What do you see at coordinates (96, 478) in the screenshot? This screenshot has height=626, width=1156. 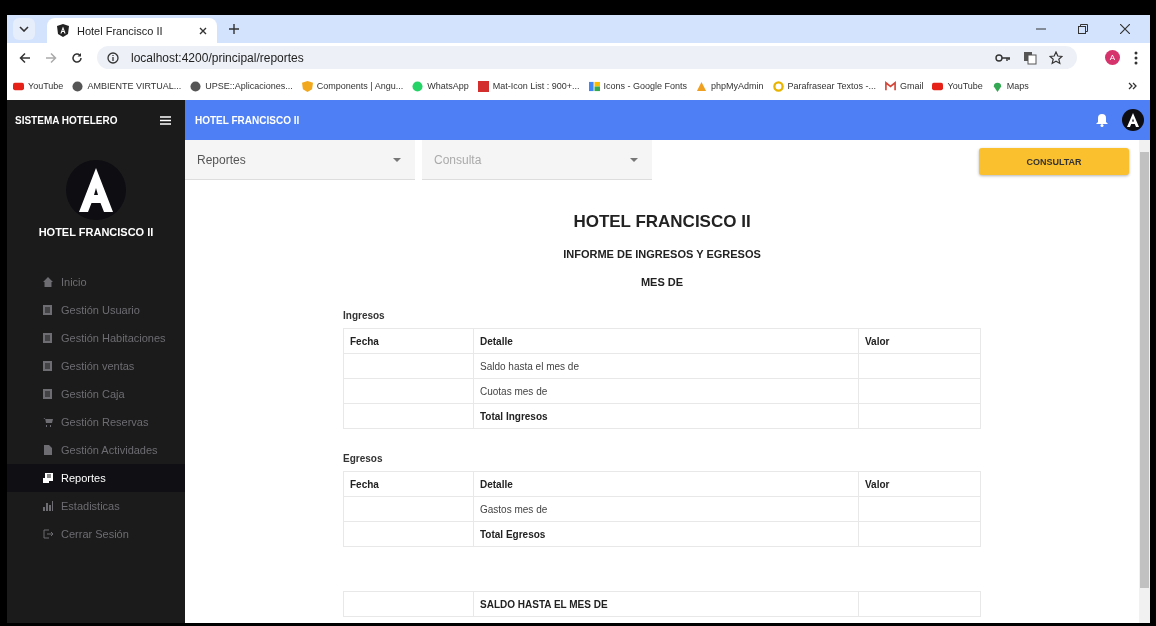 I see `nav-item: Reportes` at bounding box center [96, 478].